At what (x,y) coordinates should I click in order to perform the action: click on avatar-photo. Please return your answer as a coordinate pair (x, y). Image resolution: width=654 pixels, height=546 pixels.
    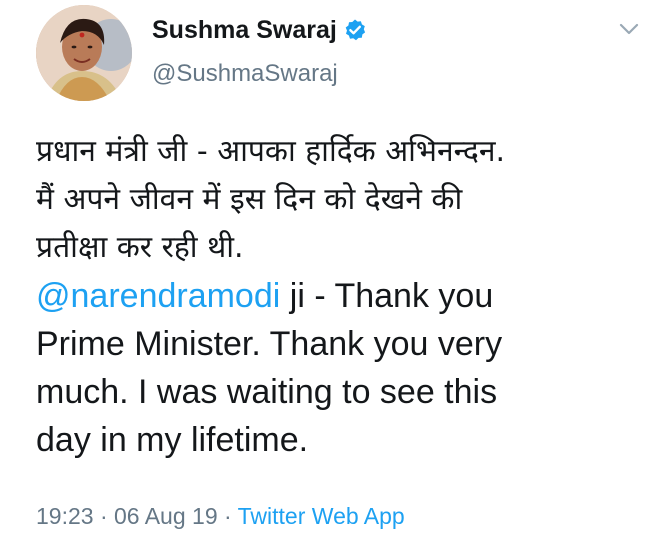
    Looking at the image, I should click on (84, 53).